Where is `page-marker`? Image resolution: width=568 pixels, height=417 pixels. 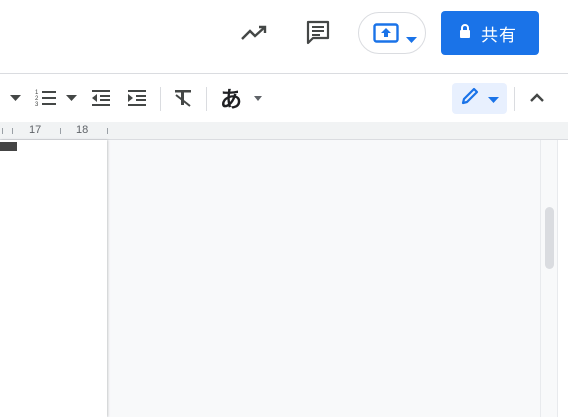
page-marker is located at coordinates (8, 146).